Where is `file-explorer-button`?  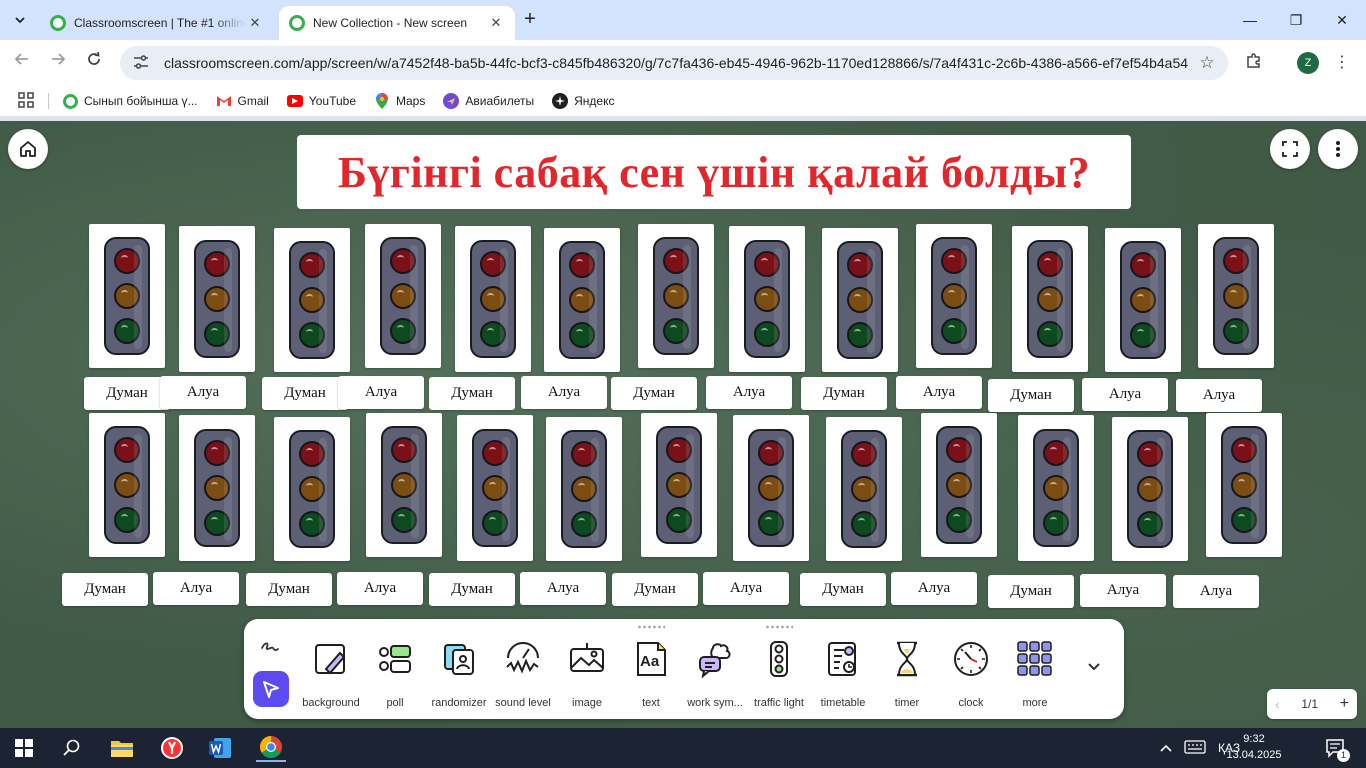 file-explorer-button is located at coordinates (122, 748).